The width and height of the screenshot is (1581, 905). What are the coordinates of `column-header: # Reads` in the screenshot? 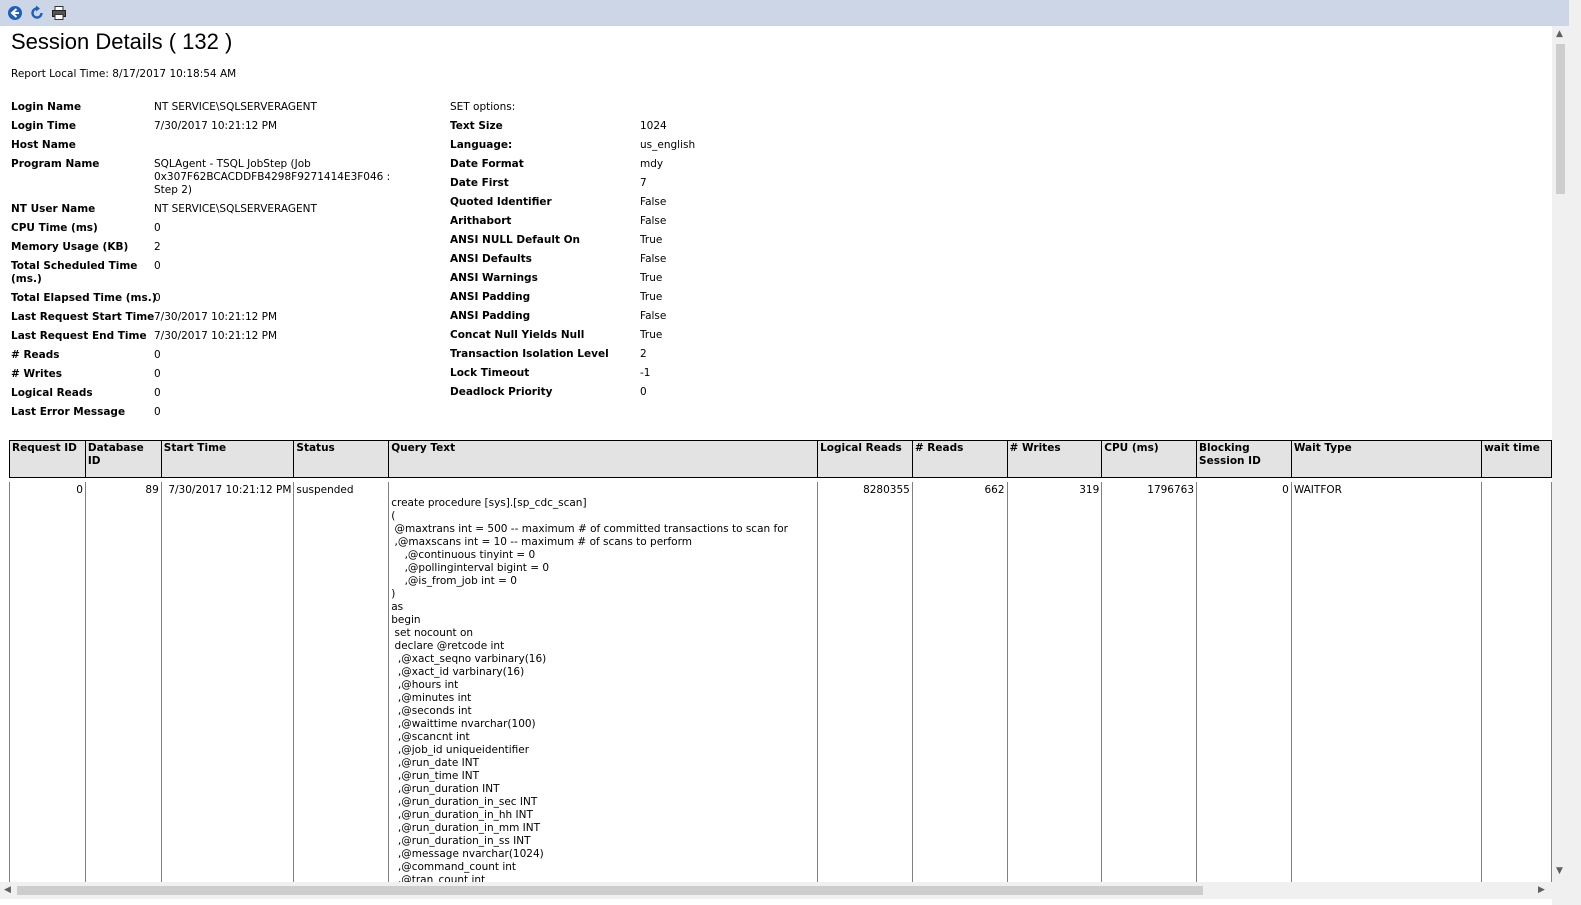 It's located at (959, 459).